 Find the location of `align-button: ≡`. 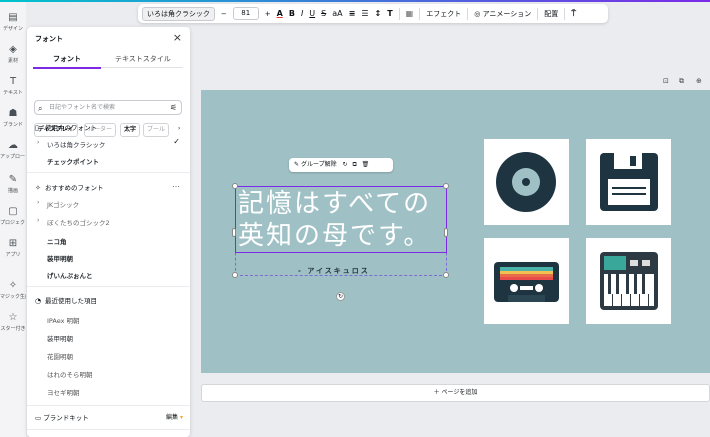

align-button: ≡ is located at coordinates (352, 13).